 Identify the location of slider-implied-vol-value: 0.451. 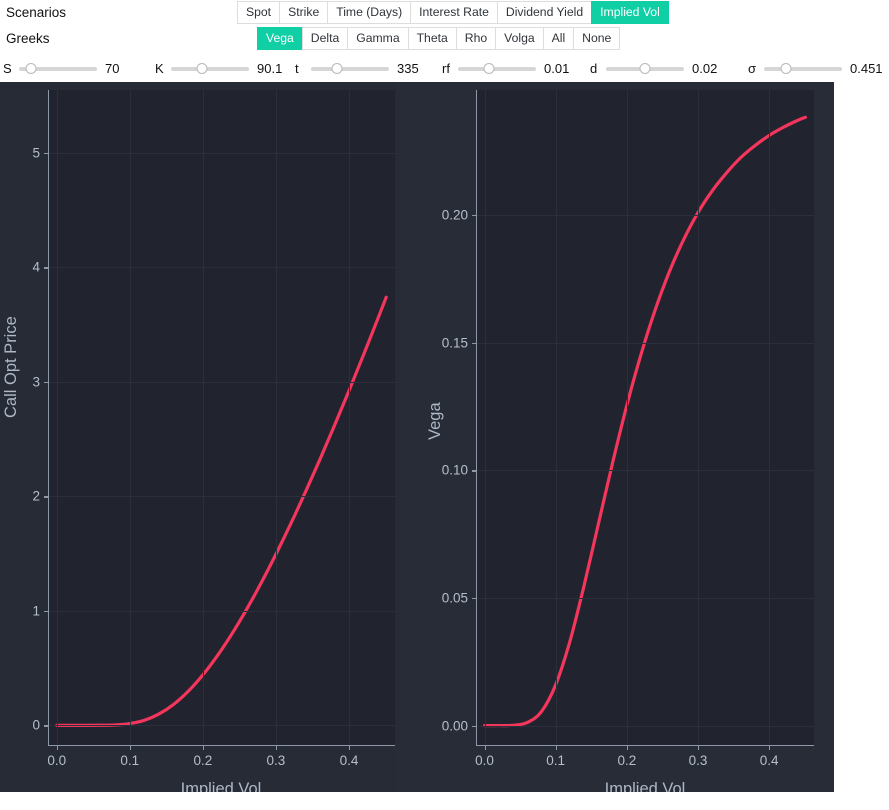
(866, 68).